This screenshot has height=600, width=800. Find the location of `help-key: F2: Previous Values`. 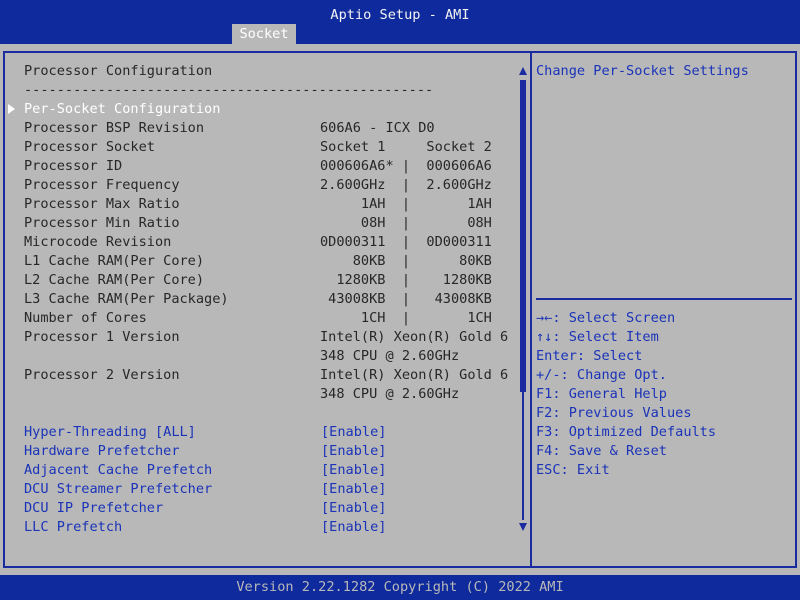

help-key: F2: Previous Values is located at coordinates (614, 413).